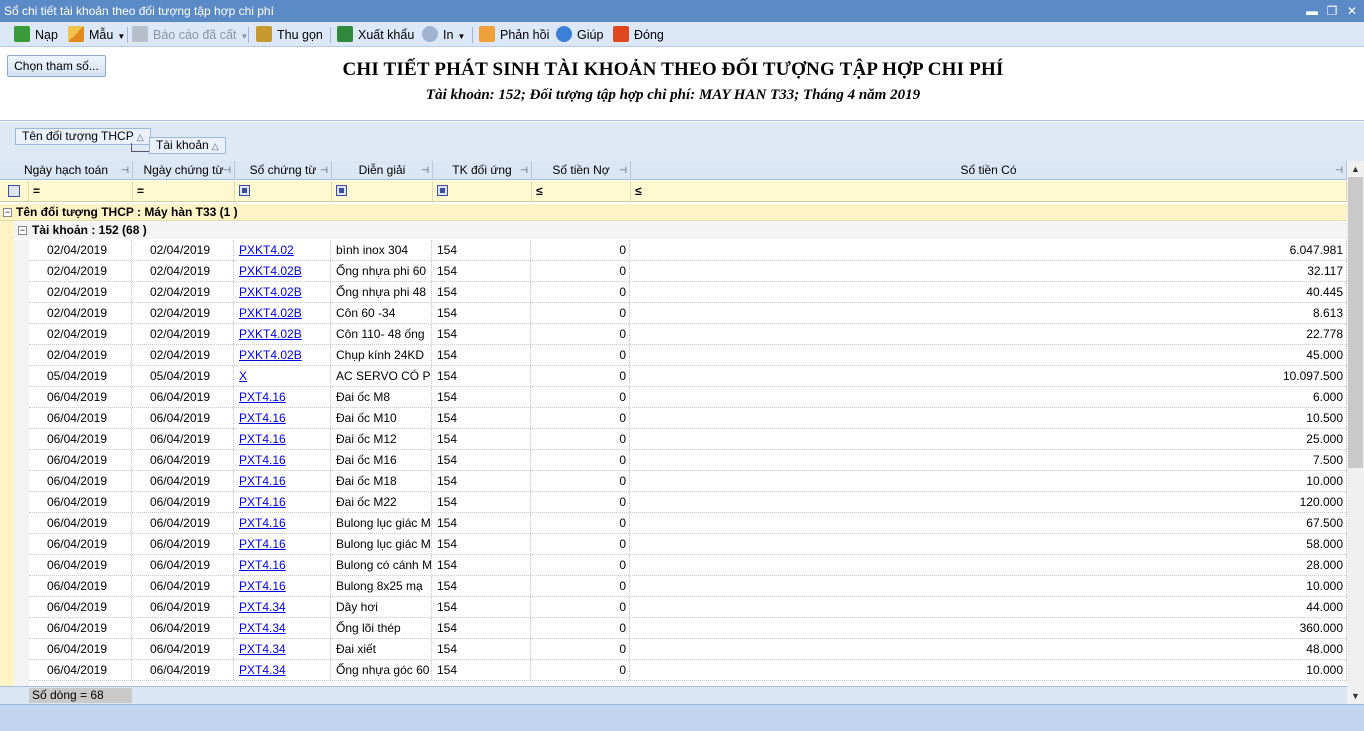 Image resolution: width=1364 pixels, height=731 pixels. Describe the element at coordinates (487, 34) in the screenshot. I see `mail-icon` at that location.